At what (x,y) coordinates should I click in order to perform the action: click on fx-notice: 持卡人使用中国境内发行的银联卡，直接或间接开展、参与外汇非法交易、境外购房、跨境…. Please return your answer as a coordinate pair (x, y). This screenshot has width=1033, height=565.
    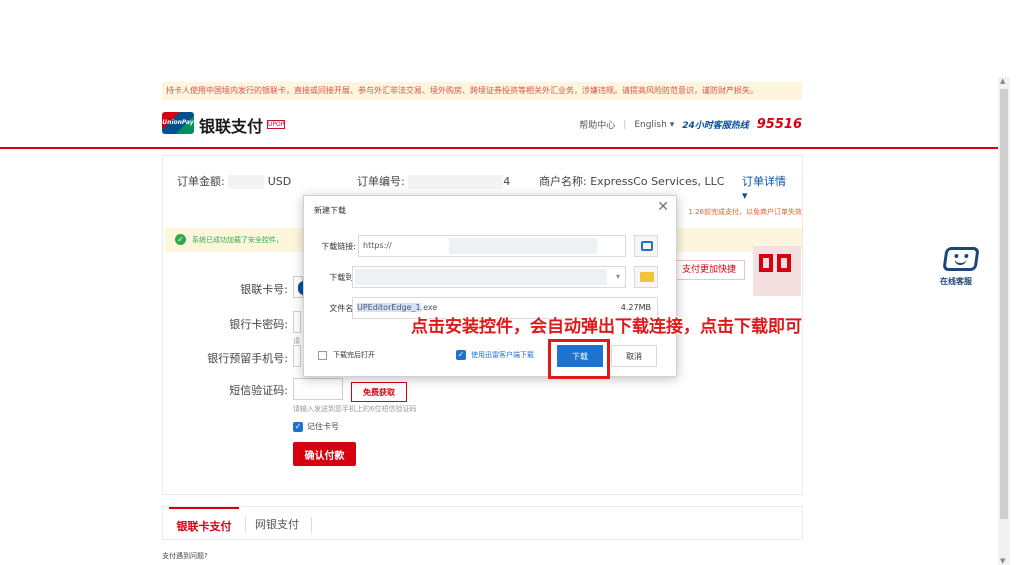
    Looking at the image, I should click on (482, 91).